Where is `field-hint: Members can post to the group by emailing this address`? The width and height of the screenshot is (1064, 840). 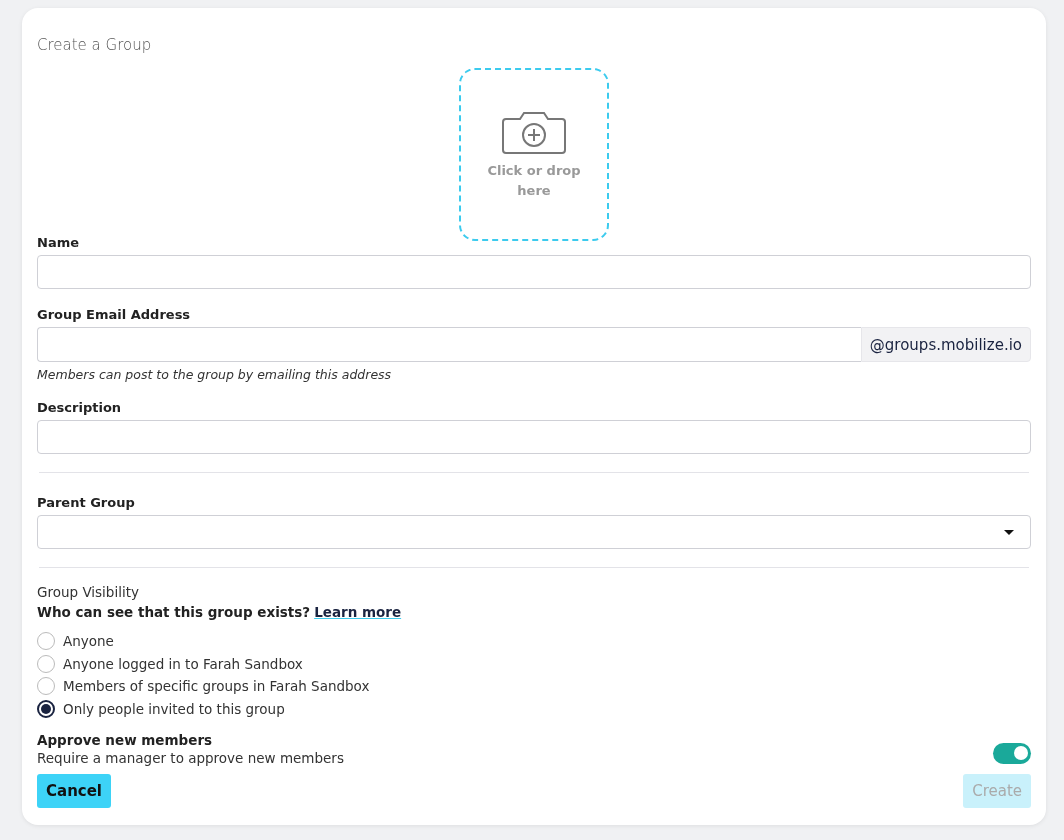 field-hint: Members can post to the group by emailing this address is located at coordinates (215, 374).